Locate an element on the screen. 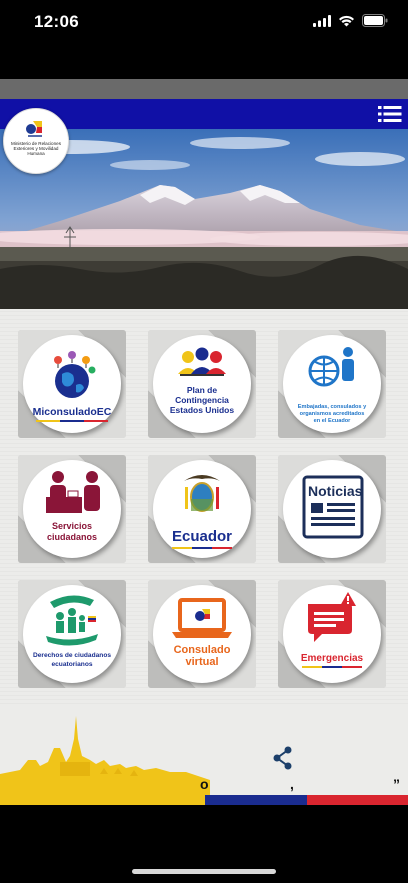 The image size is (408, 883). tile-label: Consulado virtual is located at coordinates (202, 656).